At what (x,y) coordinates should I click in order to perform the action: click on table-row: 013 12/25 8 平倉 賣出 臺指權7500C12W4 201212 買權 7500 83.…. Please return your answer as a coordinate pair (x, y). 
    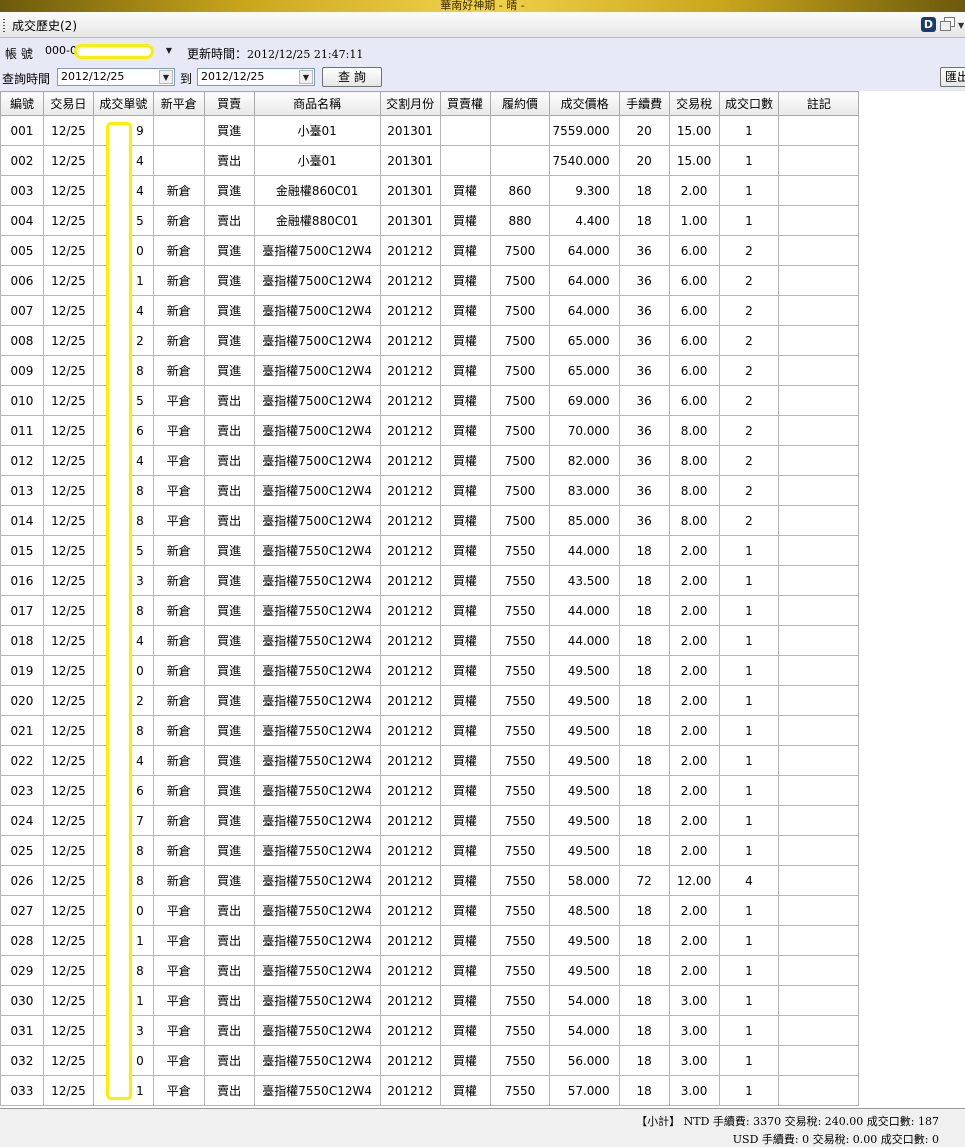
    Looking at the image, I should click on (482, 490).